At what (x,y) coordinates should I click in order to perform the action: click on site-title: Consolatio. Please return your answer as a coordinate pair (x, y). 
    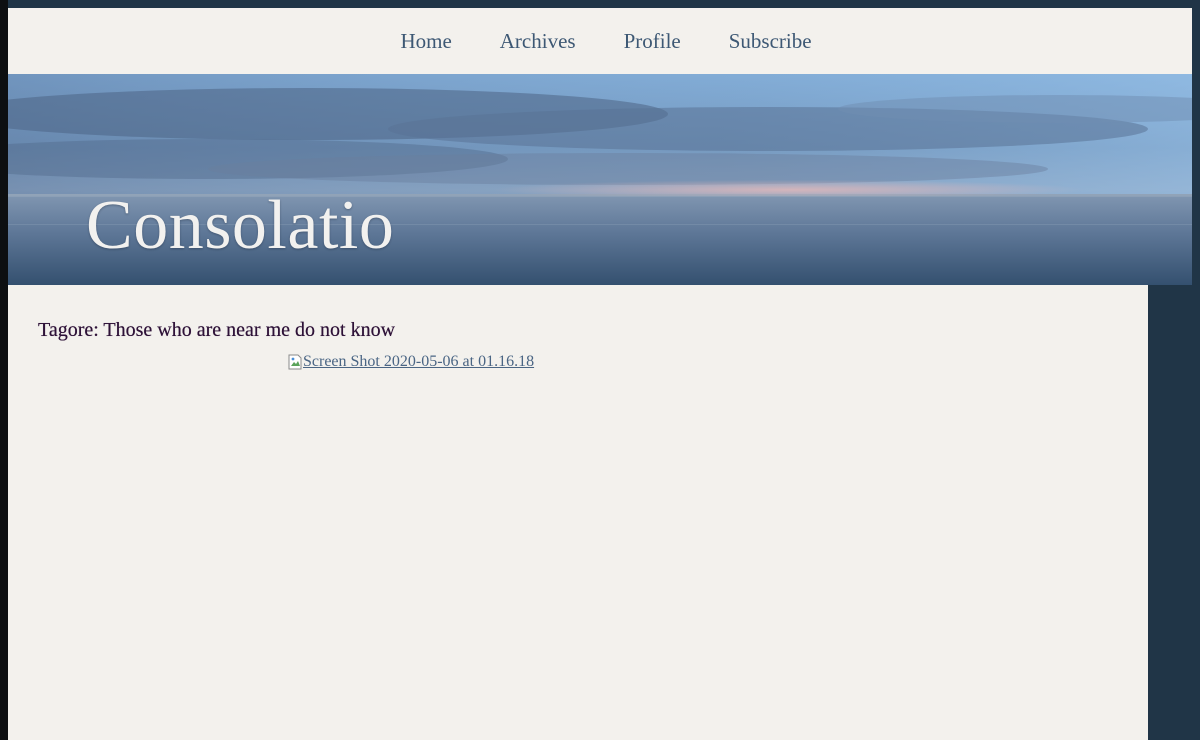
    Looking at the image, I should click on (240, 226).